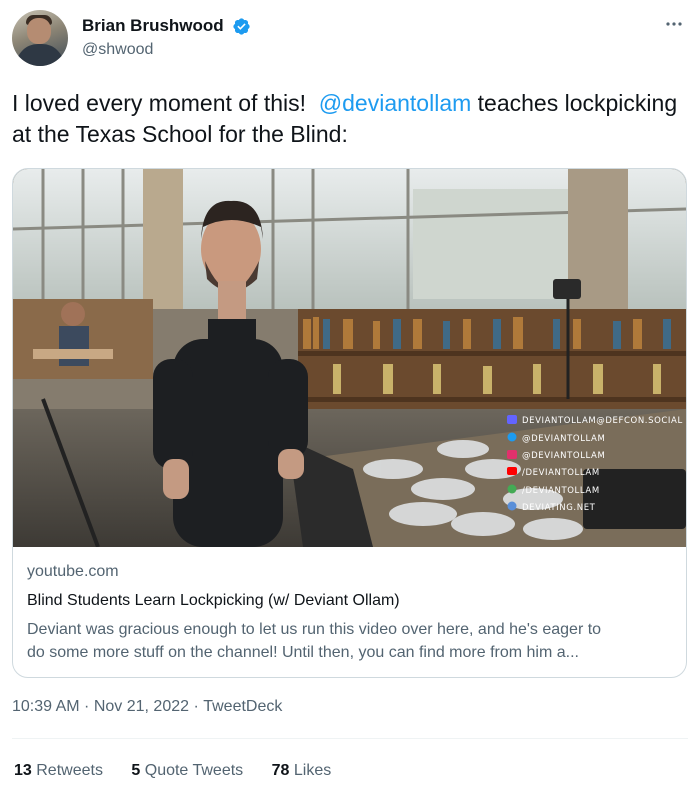  I want to click on tweet-source: TweetDeck, so click(242, 706).